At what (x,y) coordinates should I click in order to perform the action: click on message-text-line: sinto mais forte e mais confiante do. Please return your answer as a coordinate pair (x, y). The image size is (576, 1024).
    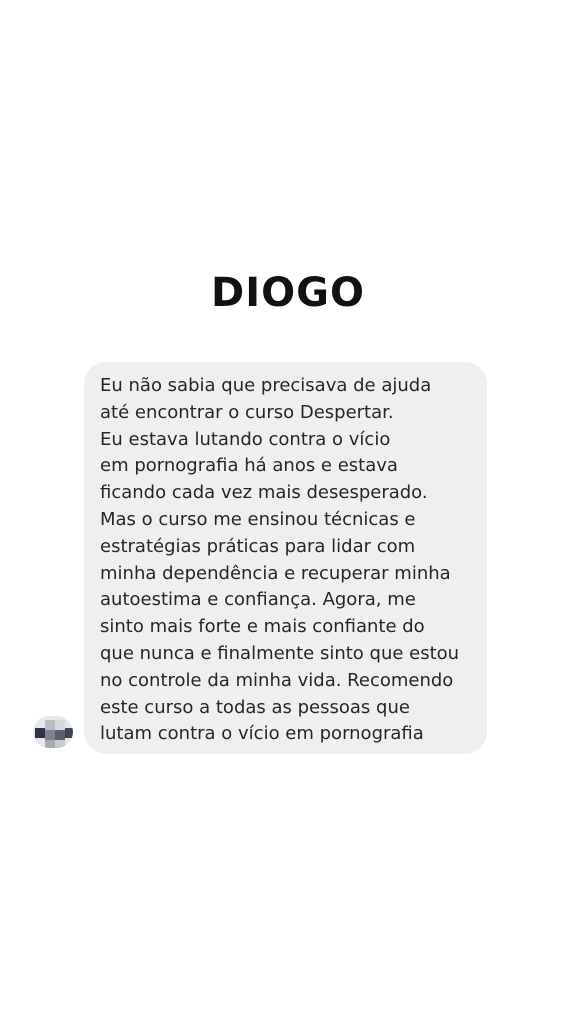
    Looking at the image, I should click on (262, 627).